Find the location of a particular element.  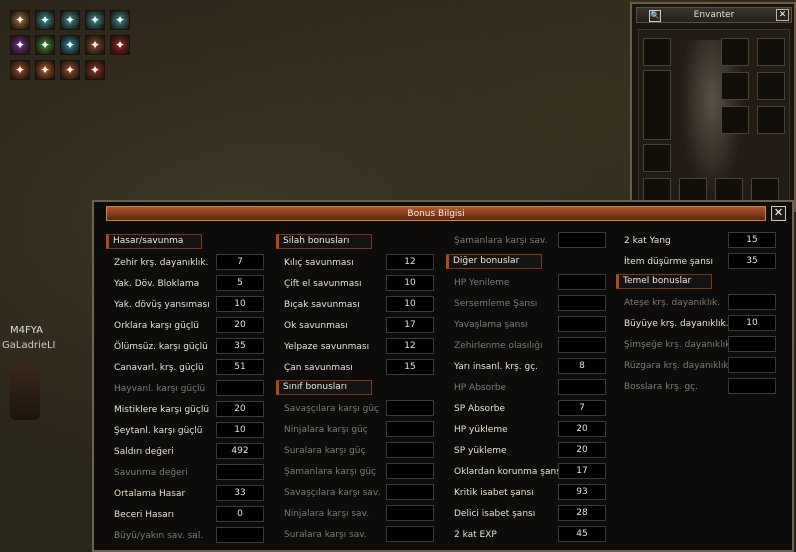

bonus-value-field: 12 is located at coordinates (410, 262).